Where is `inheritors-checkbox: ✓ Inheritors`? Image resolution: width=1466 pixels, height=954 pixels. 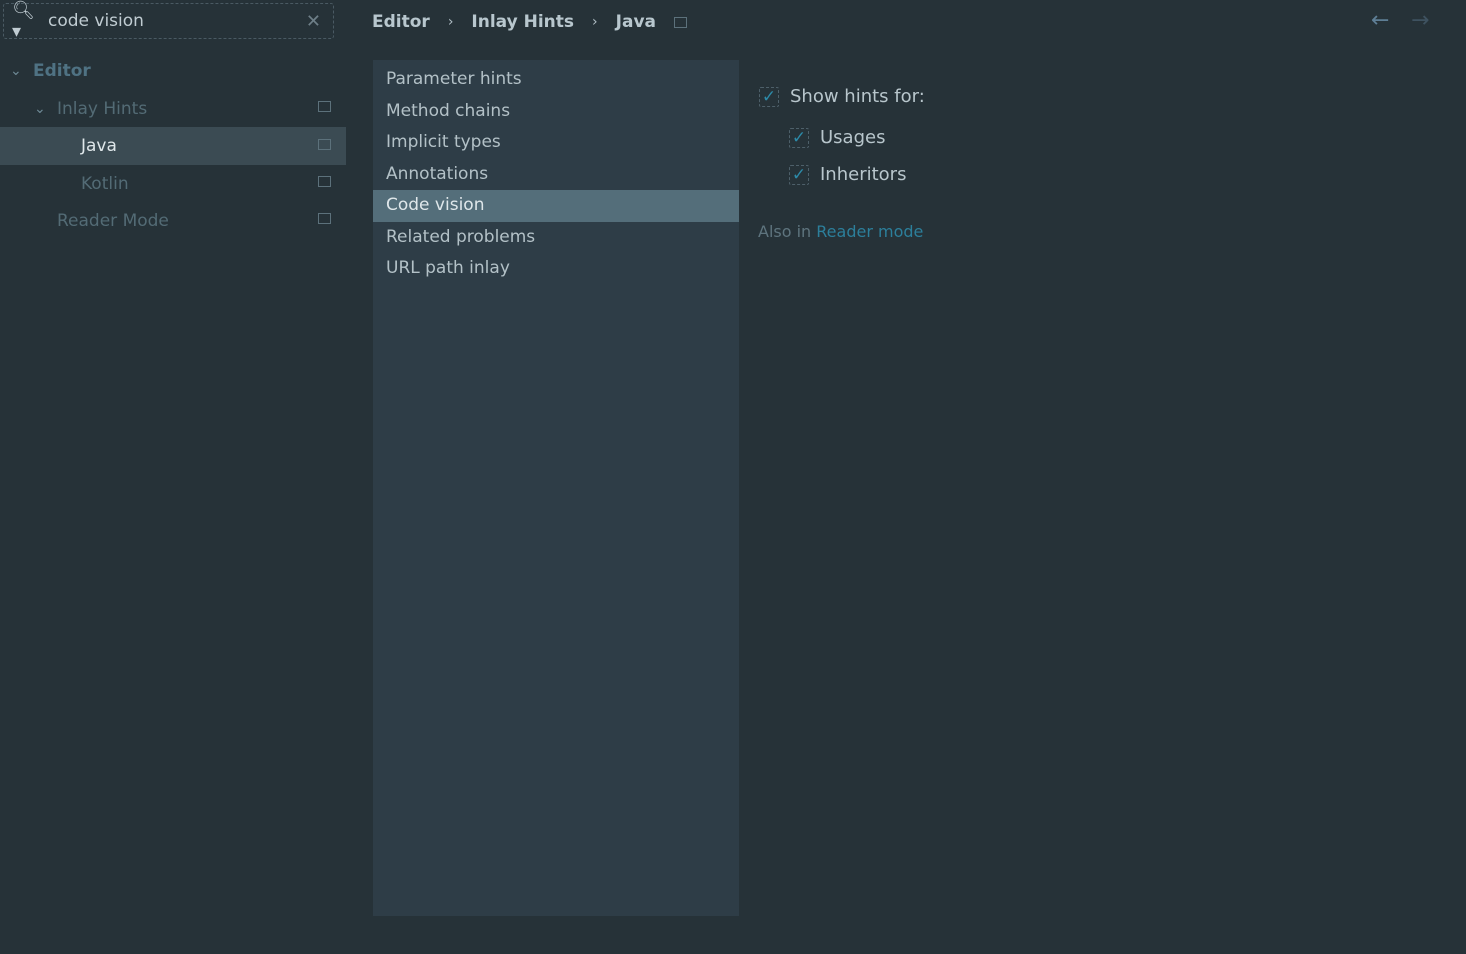 inheritors-checkbox: ✓ Inheritors is located at coordinates (847, 174).